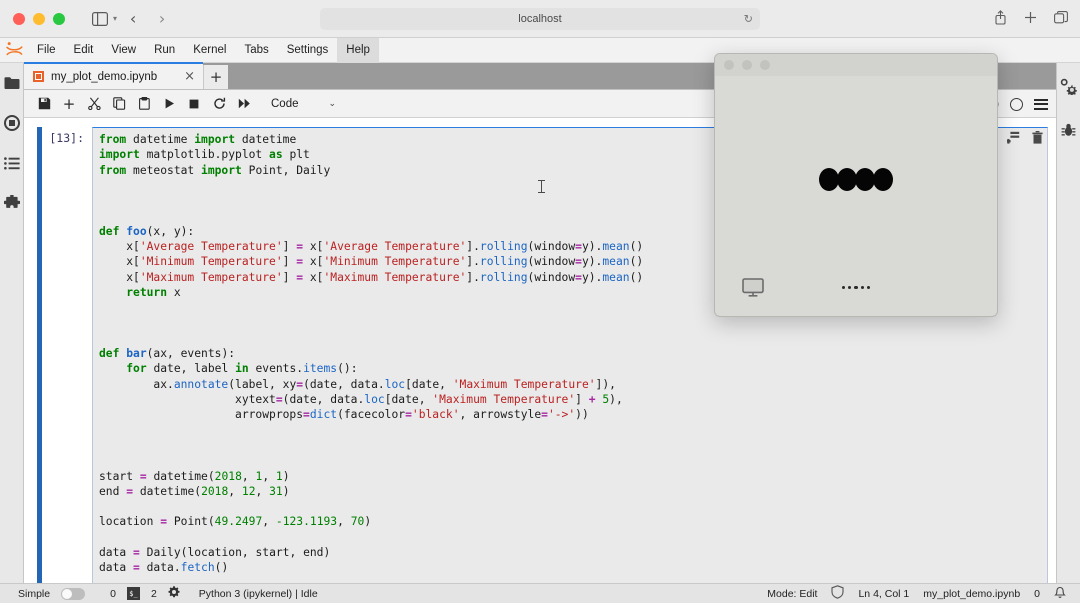 The image size is (1080, 603). I want to click on jupyter-logo-icon, so click(14, 50).